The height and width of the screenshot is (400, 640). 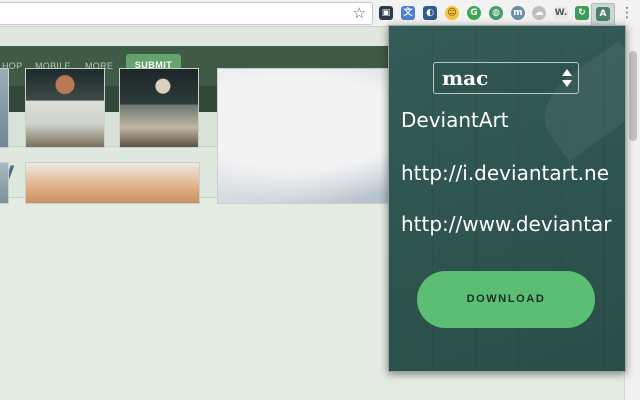 What do you see at coordinates (359, 13) in the screenshot?
I see `star-icon: ☆` at bounding box center [359, 13].